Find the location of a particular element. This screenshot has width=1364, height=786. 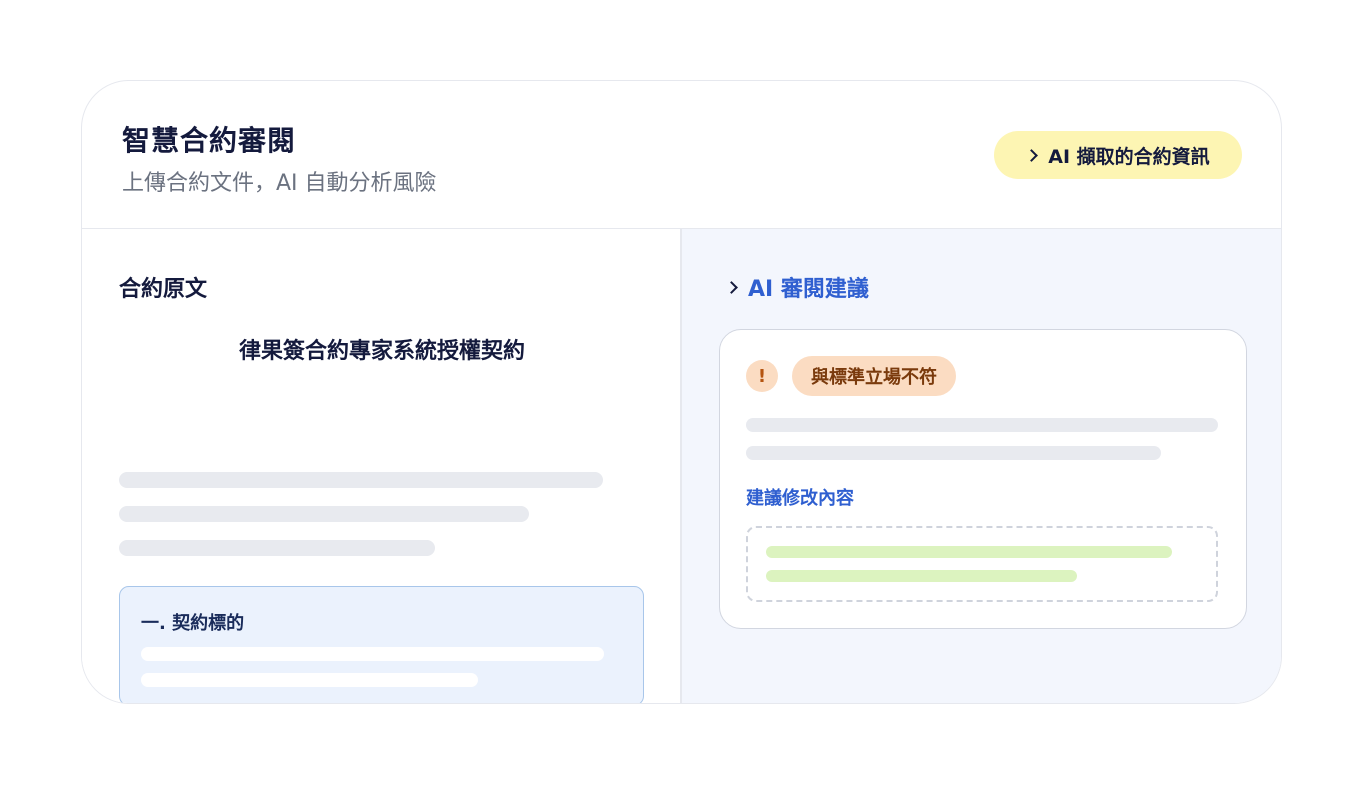

ai-extract-info-button: AI 擷取的合約資訊 is located at coordinates (1118, 155).